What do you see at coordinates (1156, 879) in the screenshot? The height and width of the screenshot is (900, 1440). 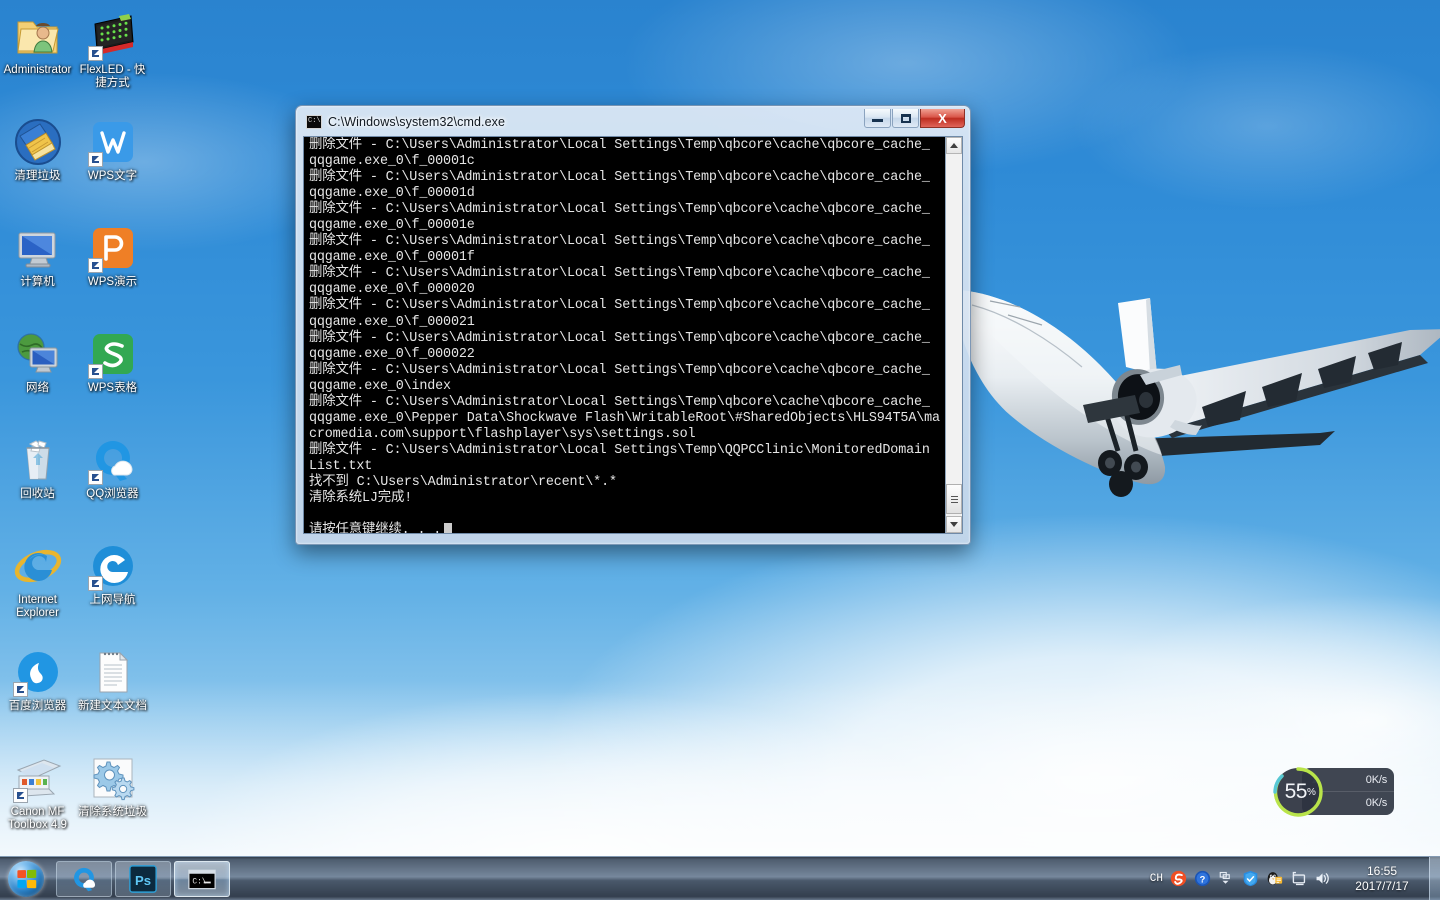 I see `language-indicator: CH` at bounding box center [1156, 879].